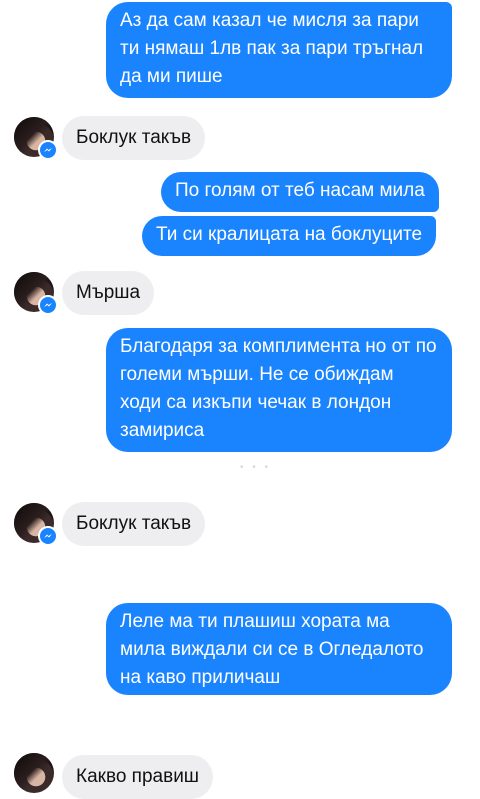 This screenshot has width=480, height=799. I want to click on incoming-message-bubble: Мърша, so click(108, 293).